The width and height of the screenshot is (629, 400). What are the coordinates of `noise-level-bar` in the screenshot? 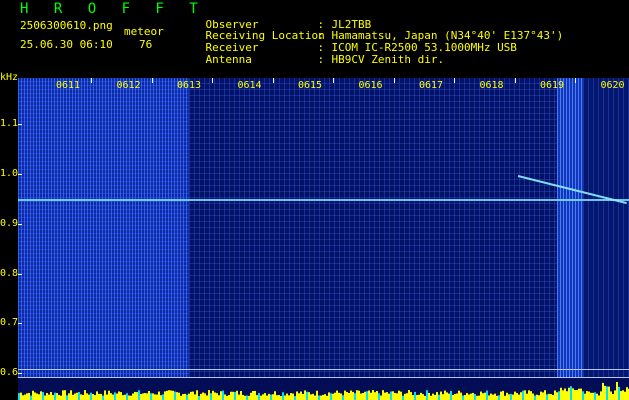 It's located at (323, 390).